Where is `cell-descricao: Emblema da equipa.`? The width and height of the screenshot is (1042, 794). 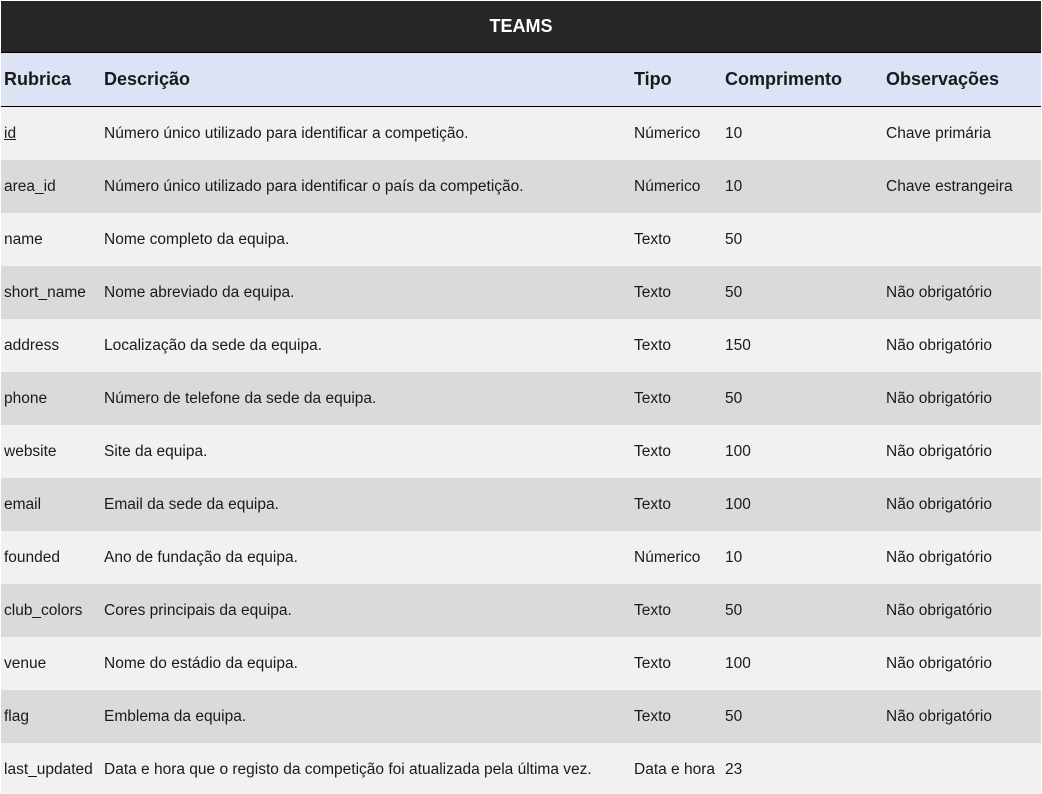
cell-descricao: Emblema da equipa. is located at coordinates (175, 716).